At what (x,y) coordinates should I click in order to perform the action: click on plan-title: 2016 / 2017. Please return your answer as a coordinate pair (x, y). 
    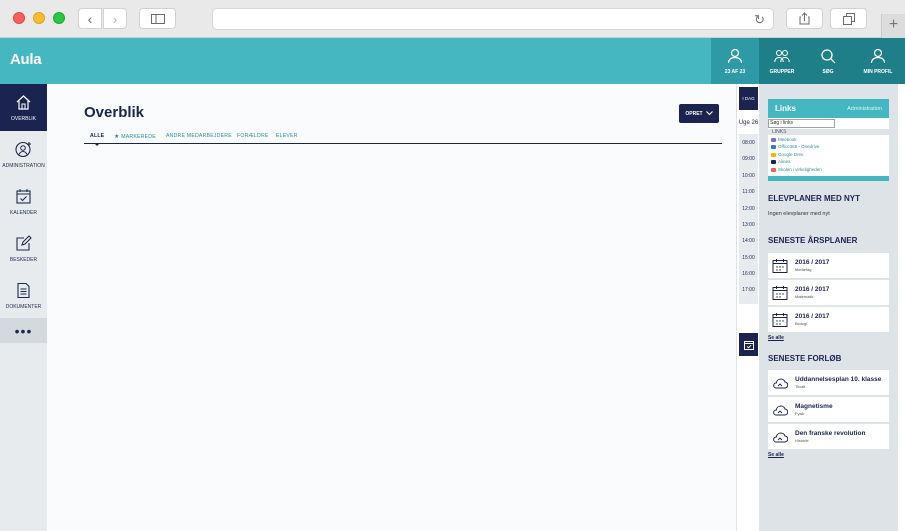
    Looking at the image, I should click on (812, 316).